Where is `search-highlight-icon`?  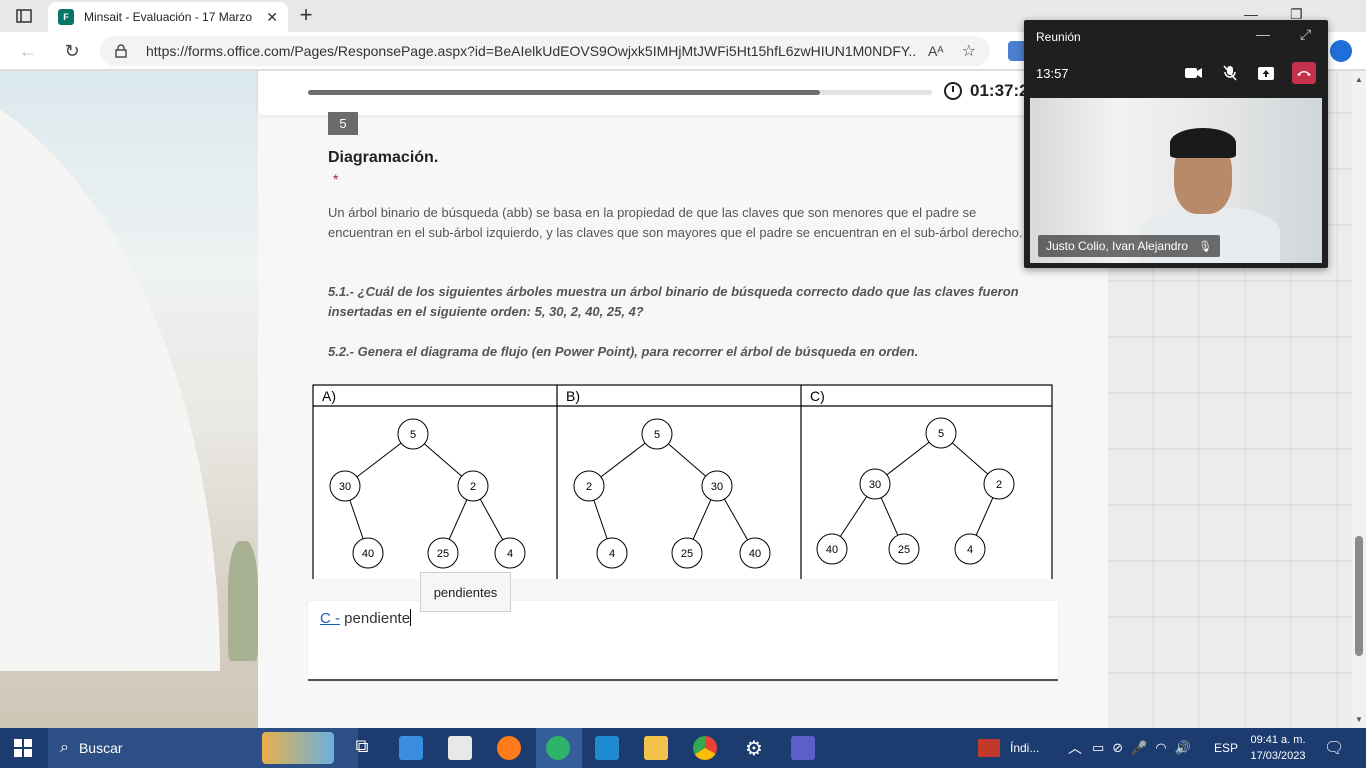 search-highlight-icon is located at coordinates (298, 748).